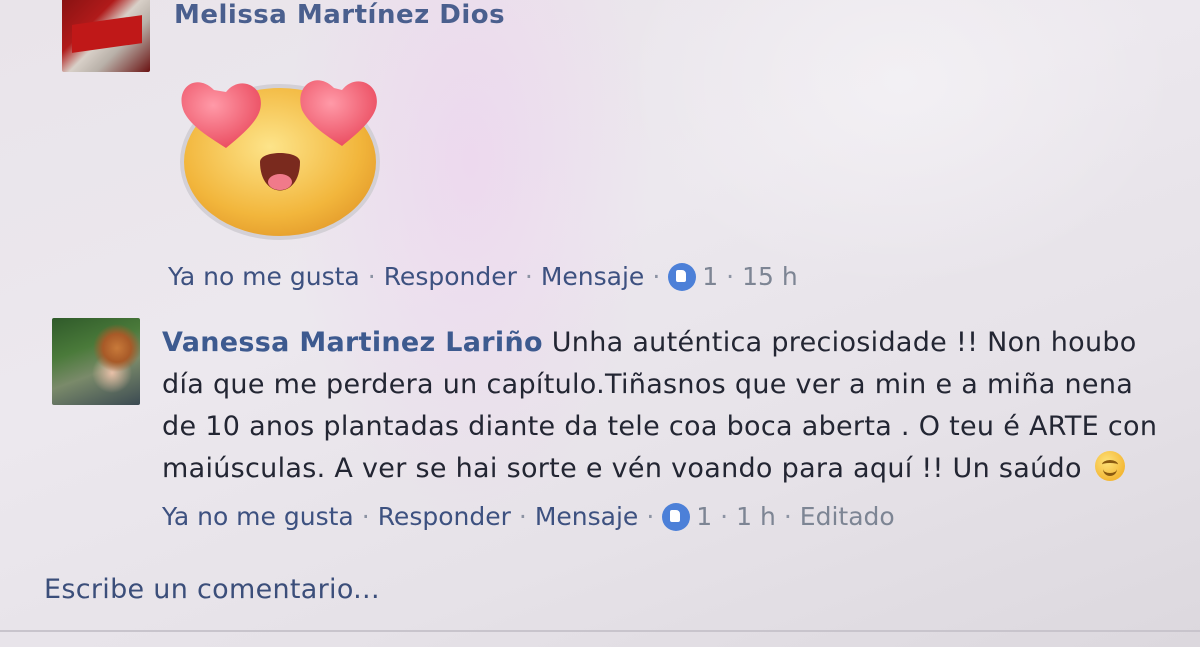  What do you see at coordinates (847, 516) in the screenshot?
I see `edited-label: Editado` at bounding box center [847, 516].